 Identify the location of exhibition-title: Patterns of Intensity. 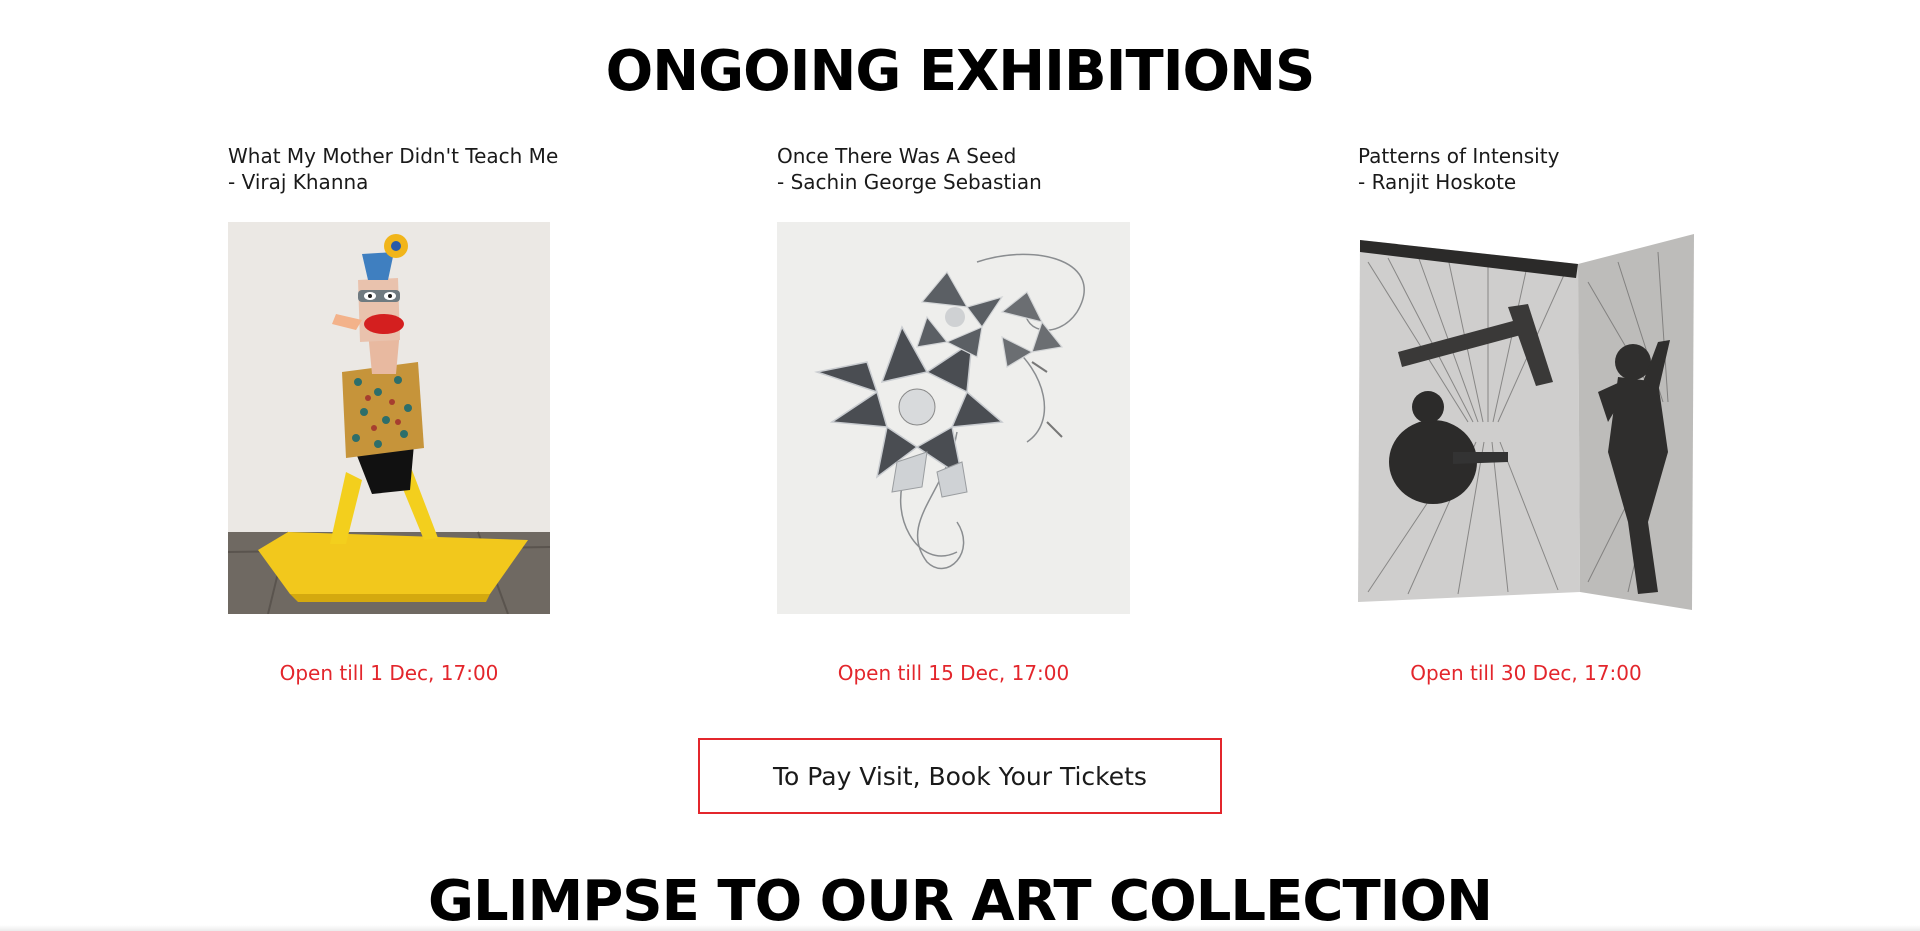
(1458, 156).